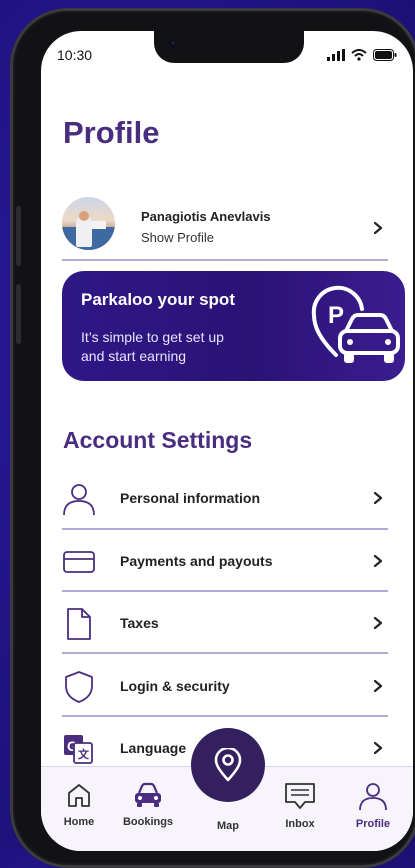 Image resolution: width=415 pixels, height=868 pixels. I want to click on status-icons, so click(362, 55).